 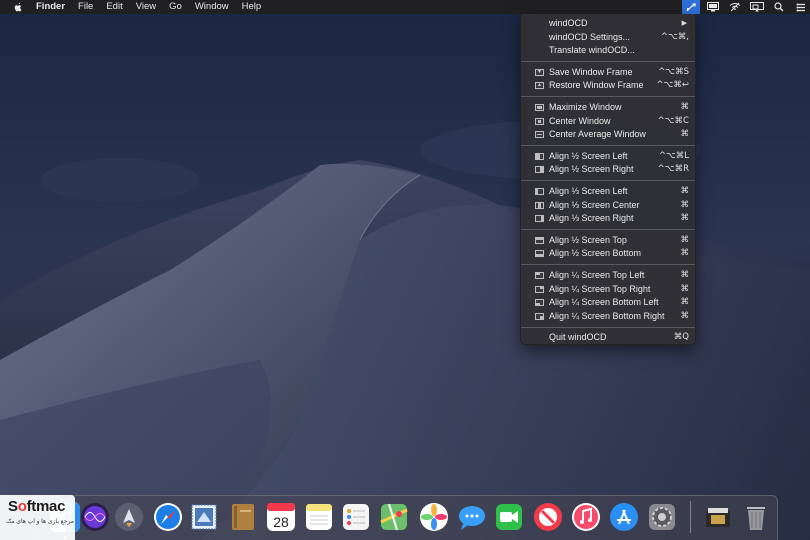 What do you see at coordinates (691, 7) in the screenshot?
I see `windocd-icon` at bounding box center [691, 7].